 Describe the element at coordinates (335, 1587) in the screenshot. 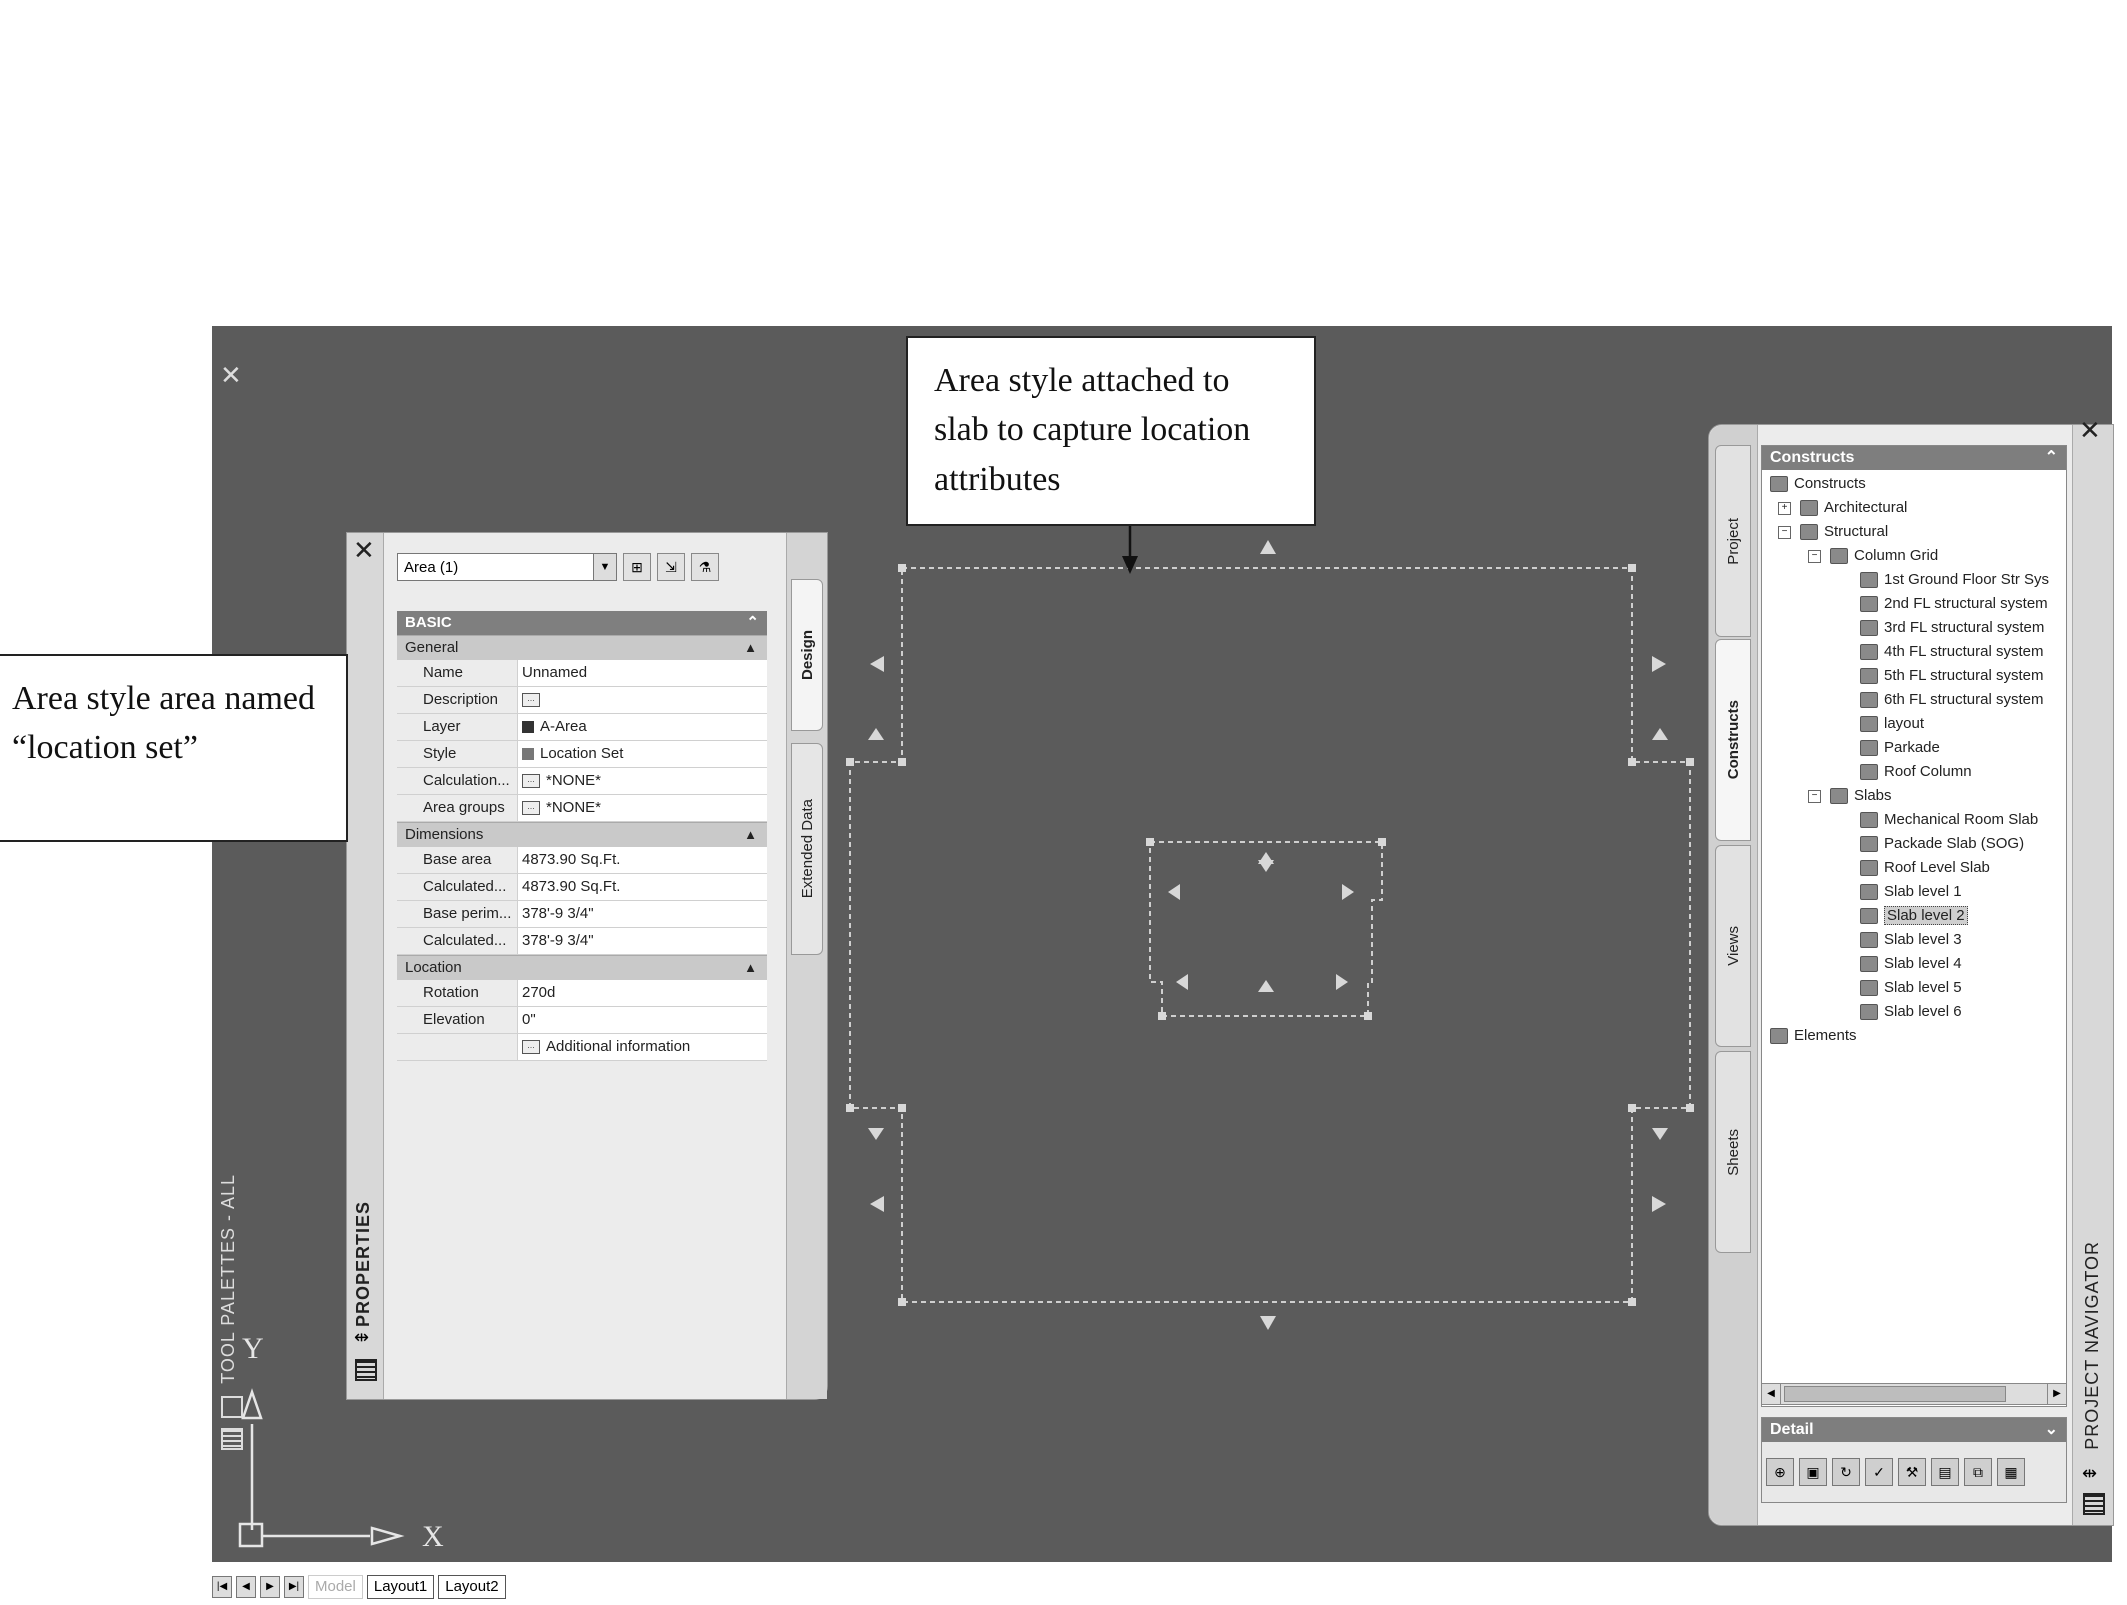

I see `tab-model: Model` at that location.